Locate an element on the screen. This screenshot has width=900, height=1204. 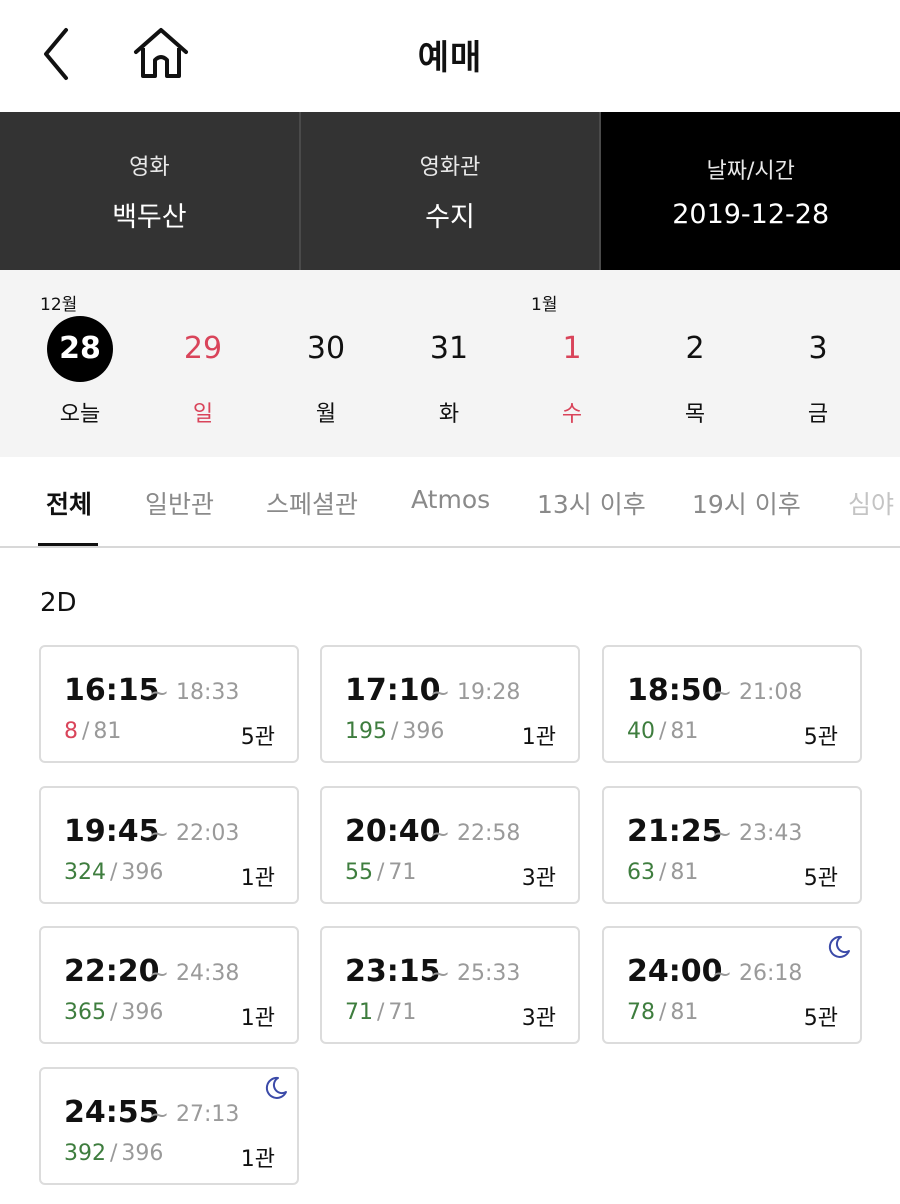
start-time: 22:20 is located at coordinates (112, 971).